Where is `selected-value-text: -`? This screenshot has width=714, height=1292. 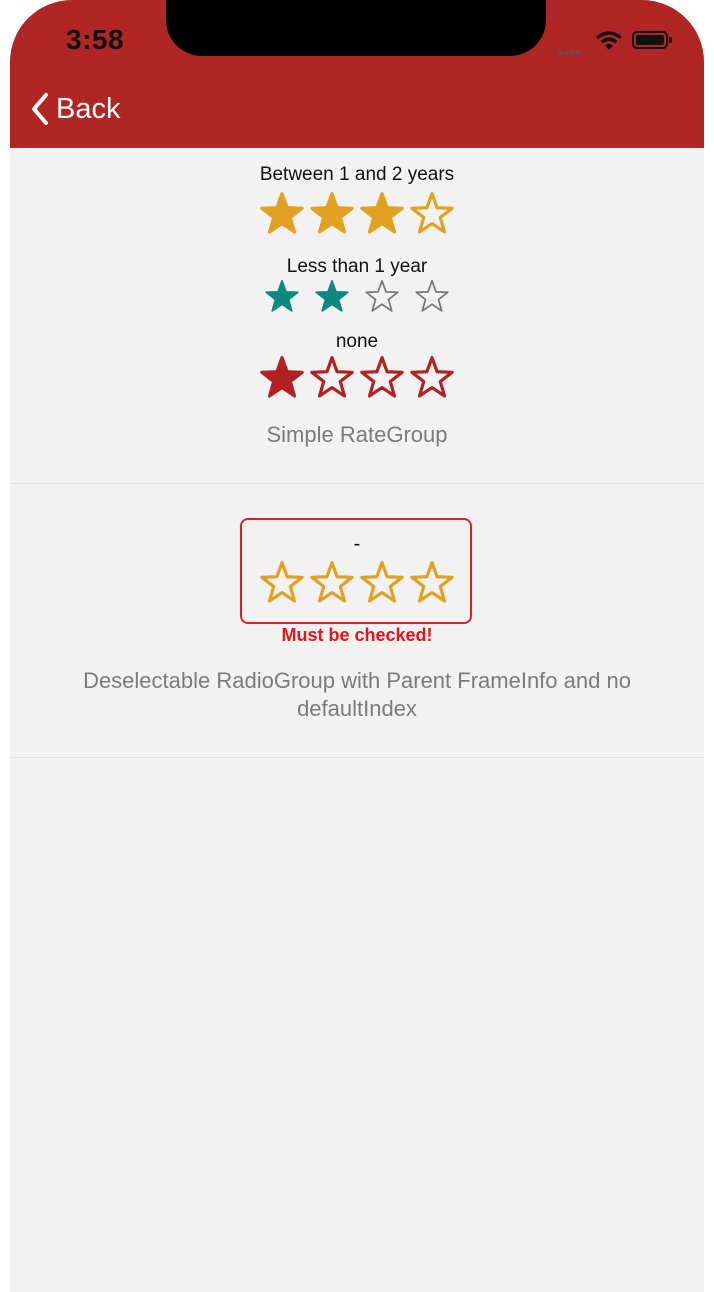
selected-value-text: - is located at coordinates (357, 544).